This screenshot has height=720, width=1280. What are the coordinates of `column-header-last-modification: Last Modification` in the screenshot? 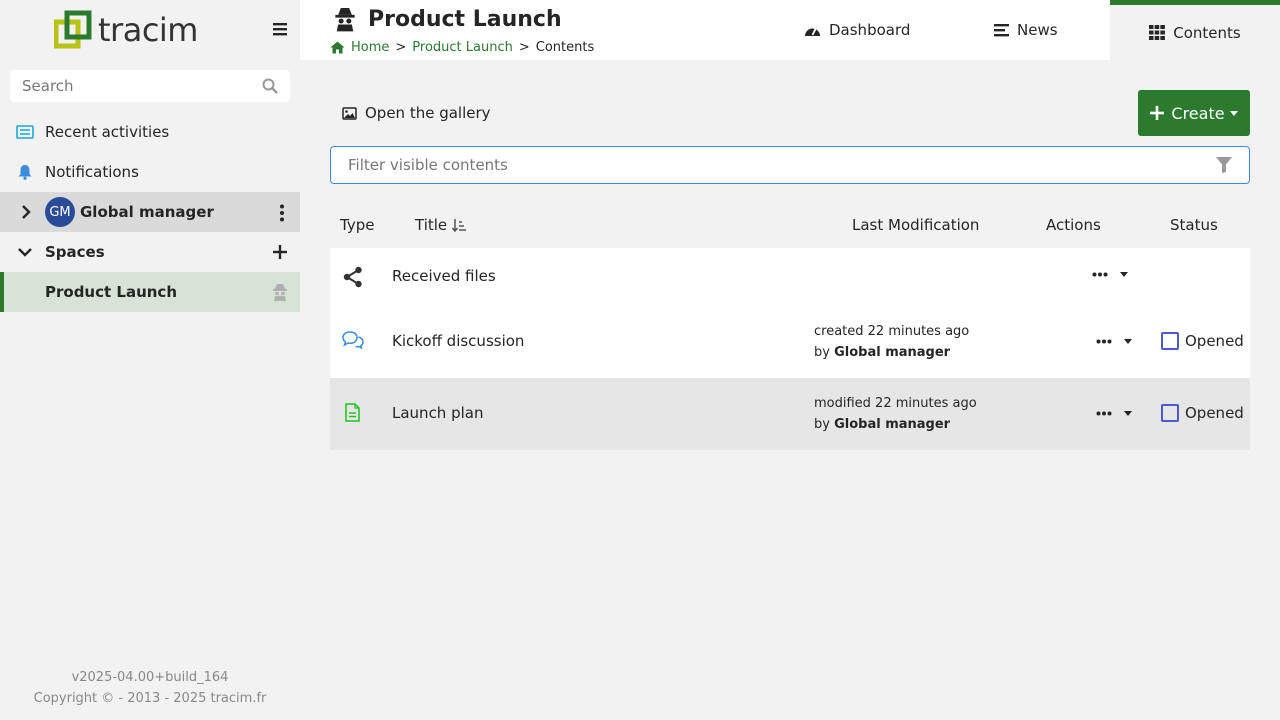 It's located at (916, 225).